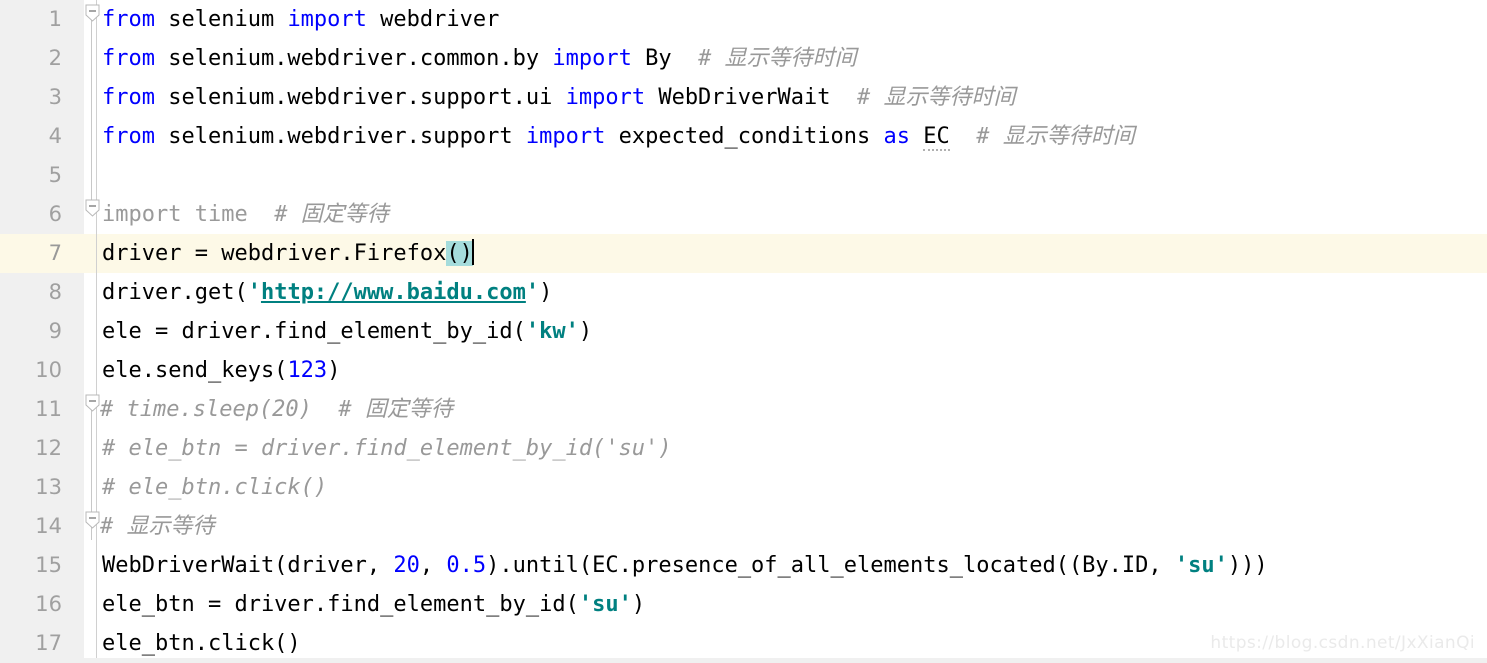 The height and width of the screenshot is (663, 1487). I want to click on number-literal: 123, so click(307, 370).